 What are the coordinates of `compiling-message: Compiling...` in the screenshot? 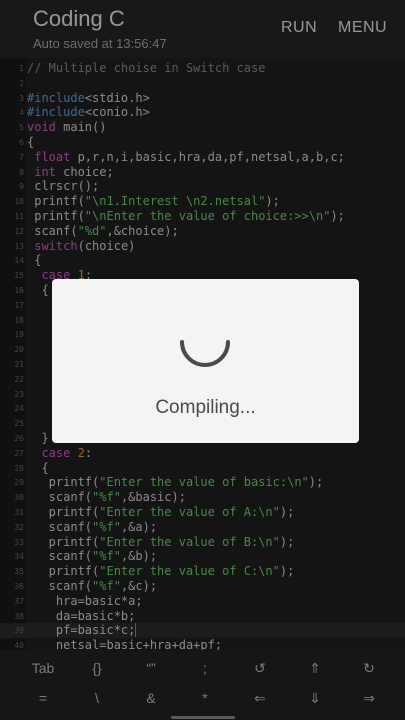 It's located at (205, 407).